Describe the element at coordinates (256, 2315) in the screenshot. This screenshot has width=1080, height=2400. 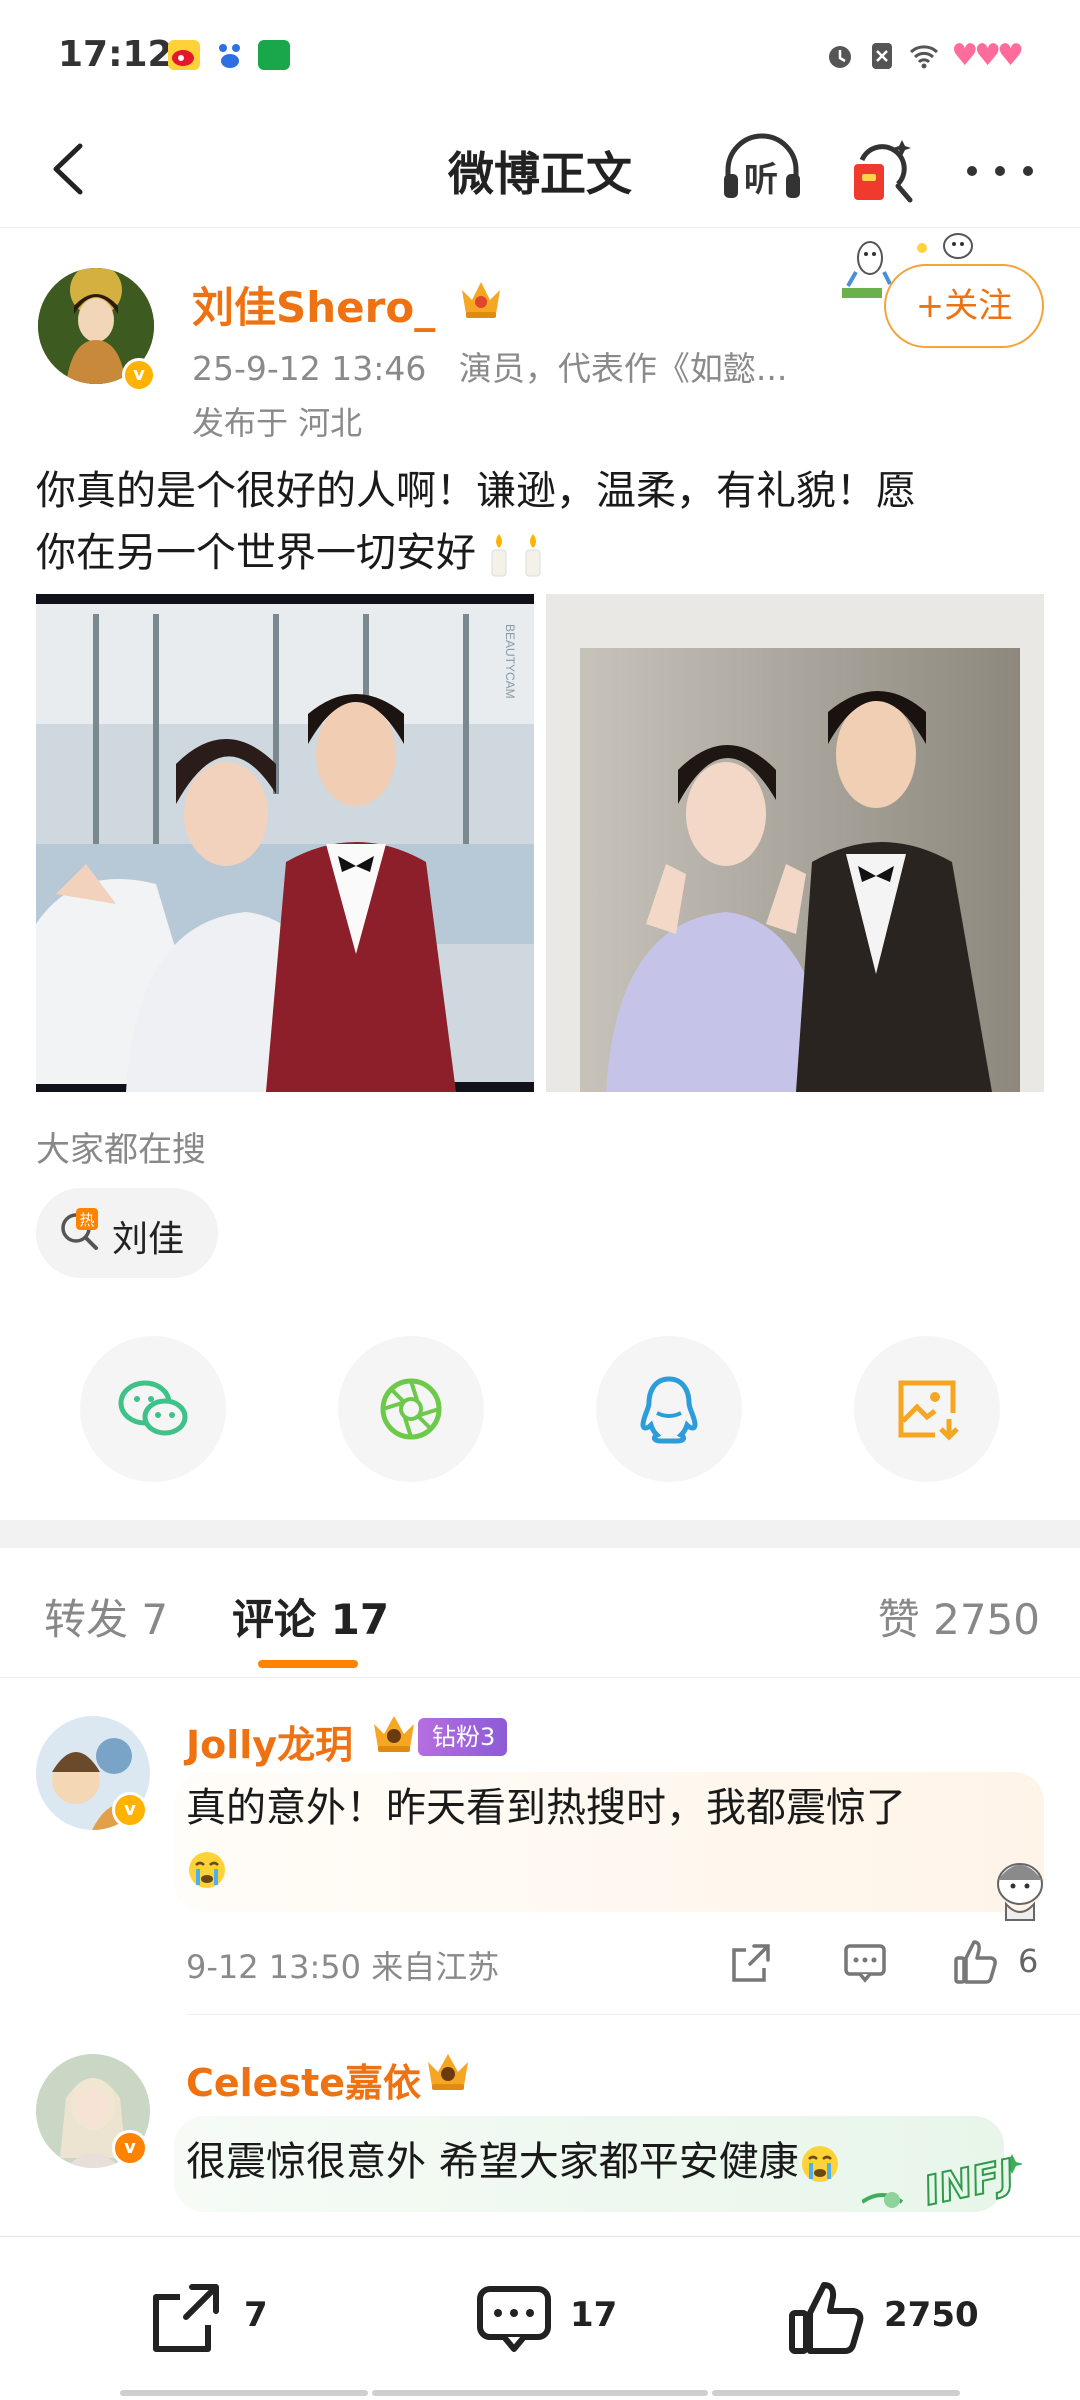
I see `repost-count: 7` at that location.